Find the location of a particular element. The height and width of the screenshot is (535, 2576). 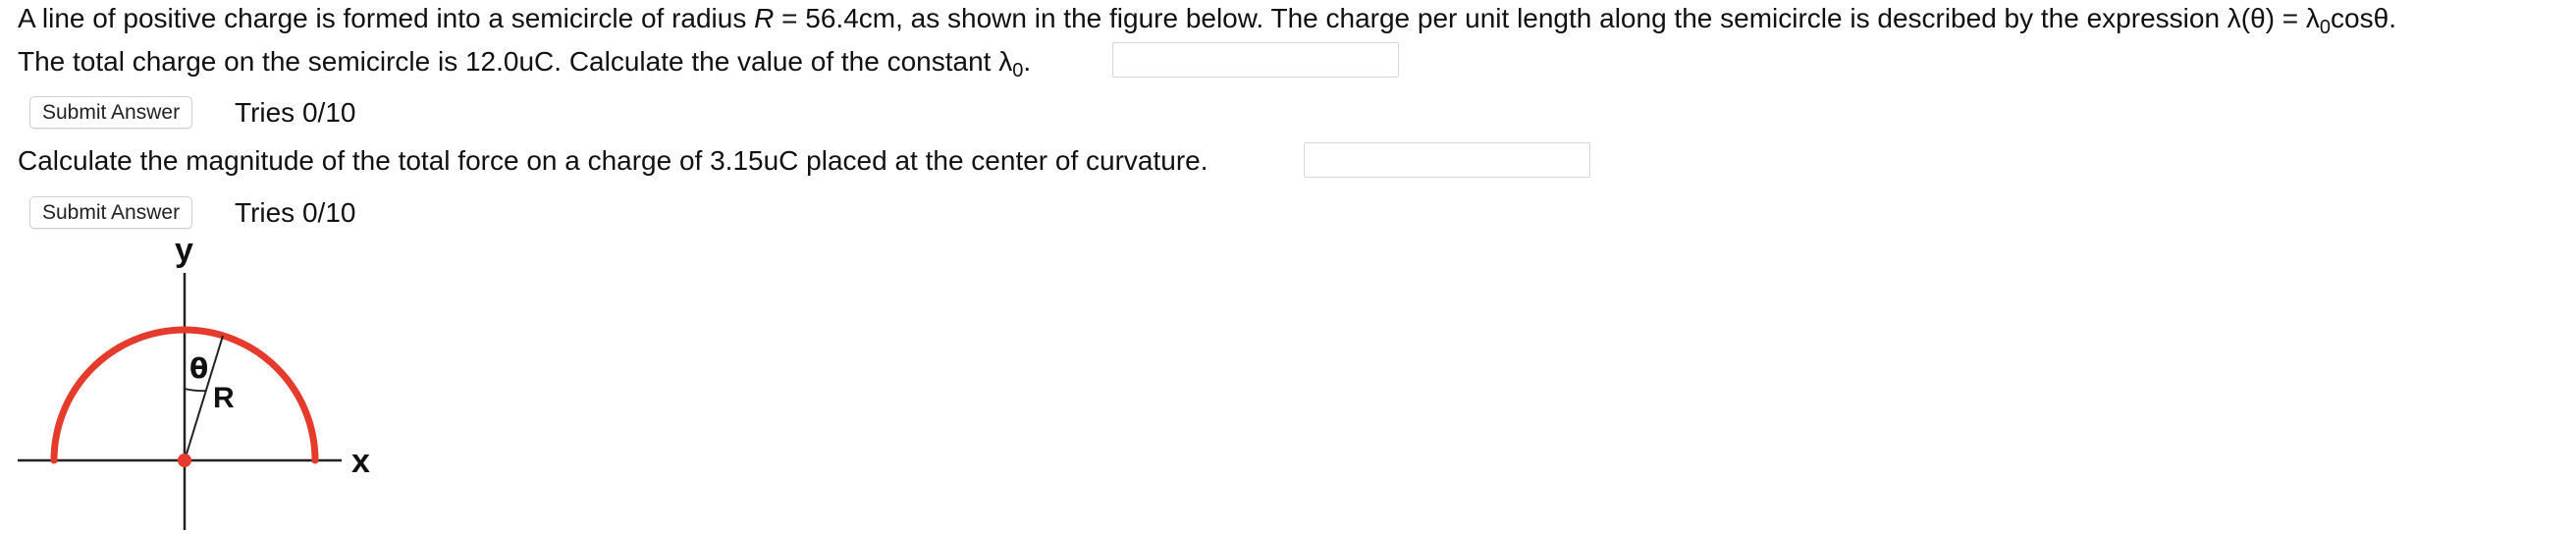

semicircle-figure: y x θ R is located at coordinates (206, 381).